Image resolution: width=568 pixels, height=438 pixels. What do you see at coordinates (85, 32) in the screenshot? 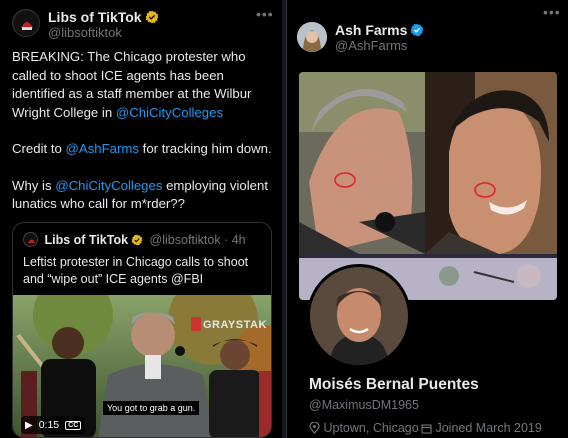
I see `author-handle: @libsoftiktok` at bounding box center [85, 32].